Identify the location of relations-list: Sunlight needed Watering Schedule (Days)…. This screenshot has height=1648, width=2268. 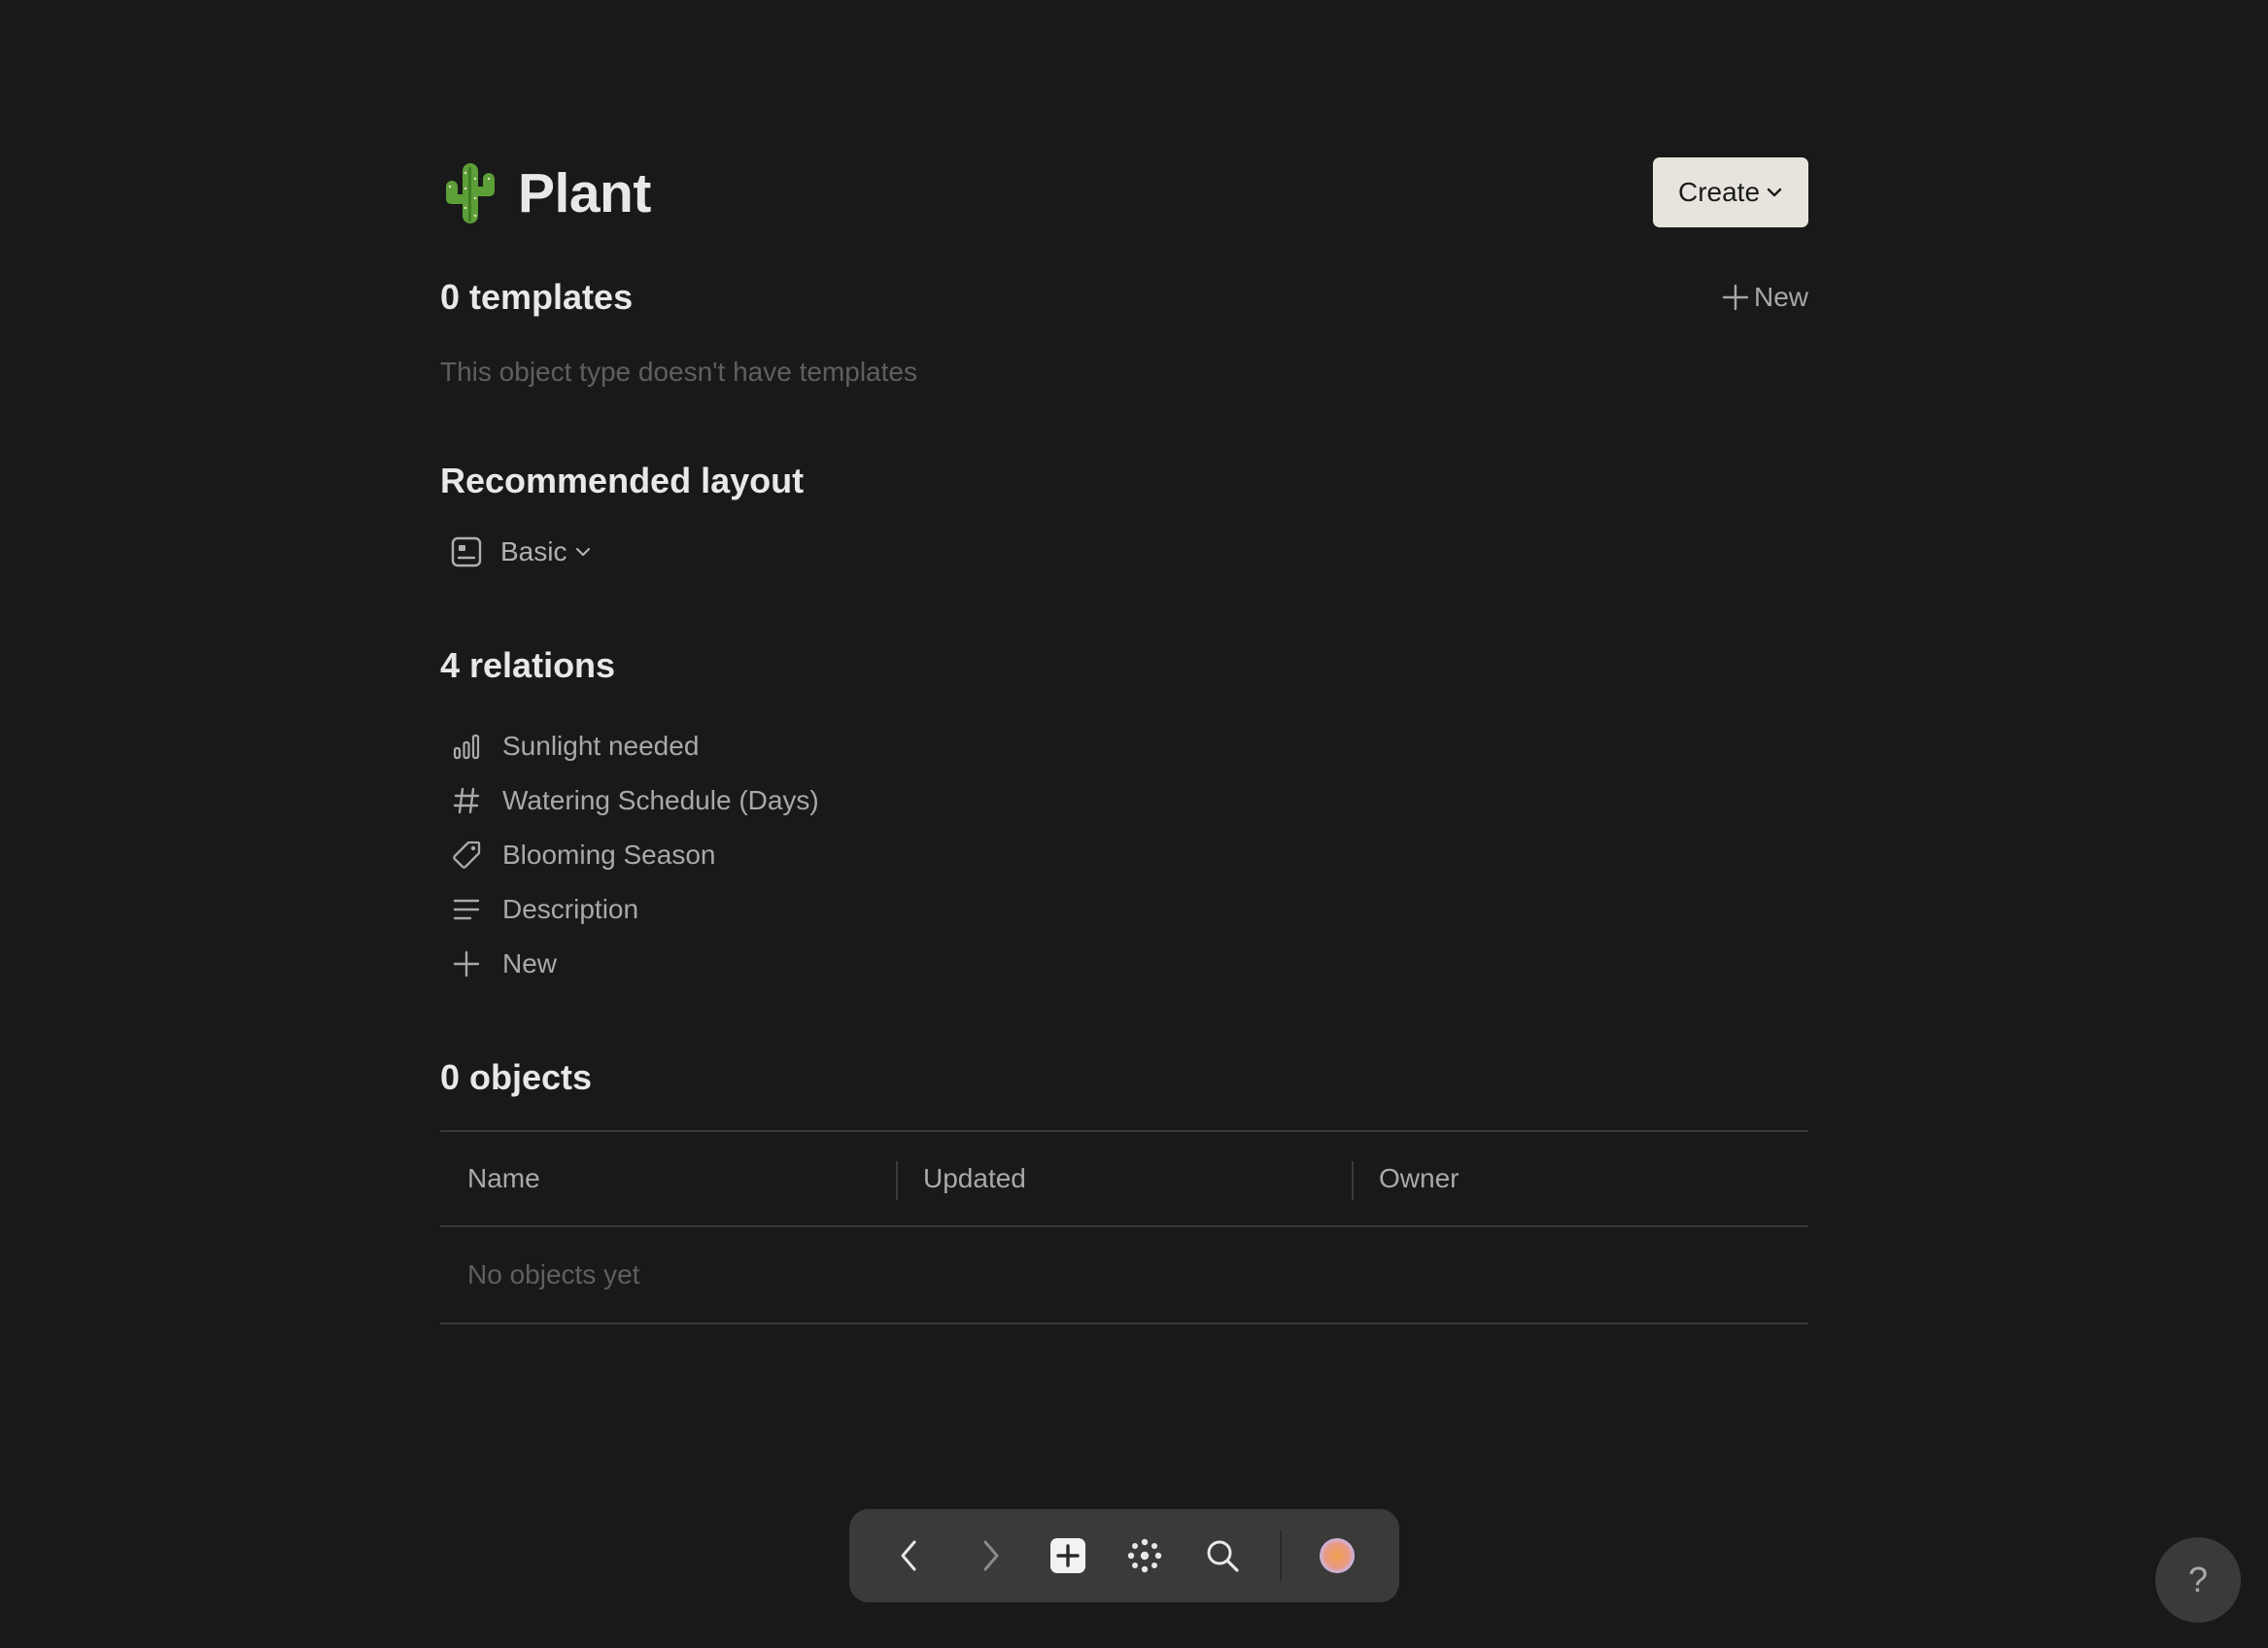
(634, 855).